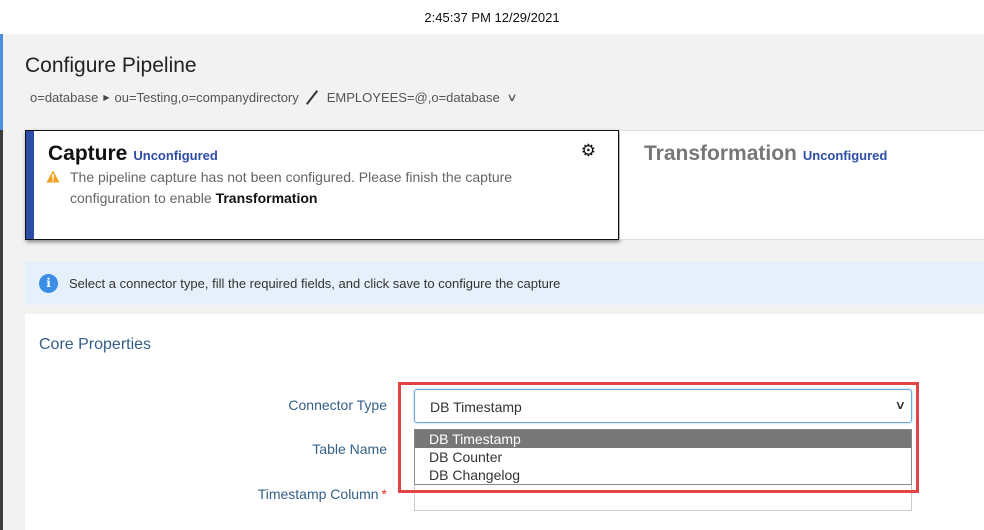 The height and width of the screenshot is (530, 984). Describe the element at coordinates (111, 65) in the screenshot. I see `page-title: Configure Pipeline` at that location.